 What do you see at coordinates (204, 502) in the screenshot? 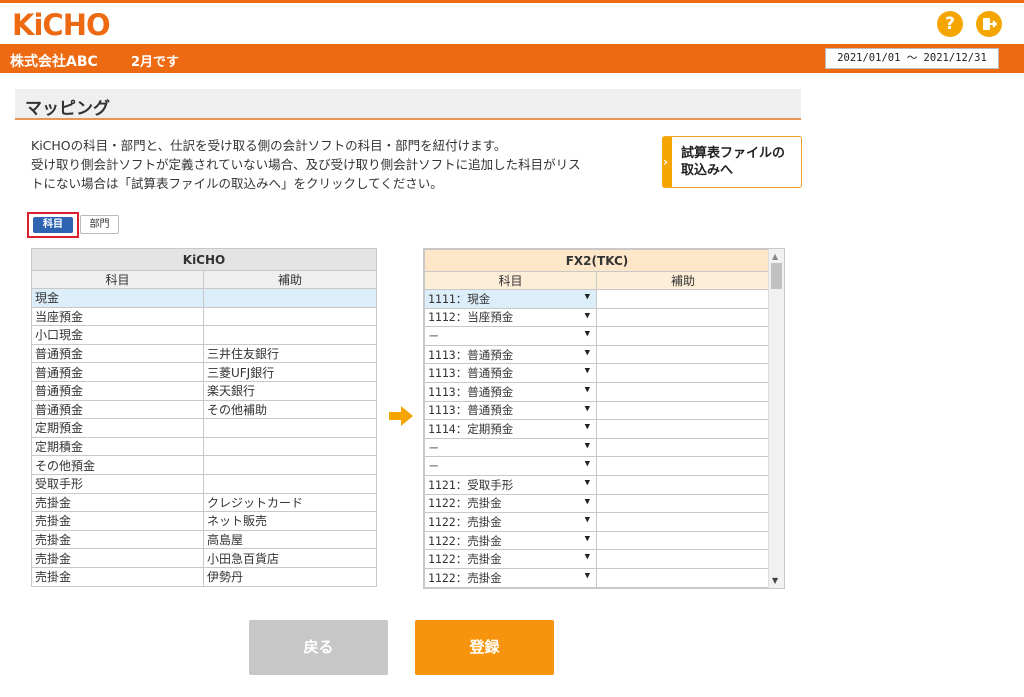
I see `table-row: 売掛金 クレジットカード` at bounding box center [204, 502].